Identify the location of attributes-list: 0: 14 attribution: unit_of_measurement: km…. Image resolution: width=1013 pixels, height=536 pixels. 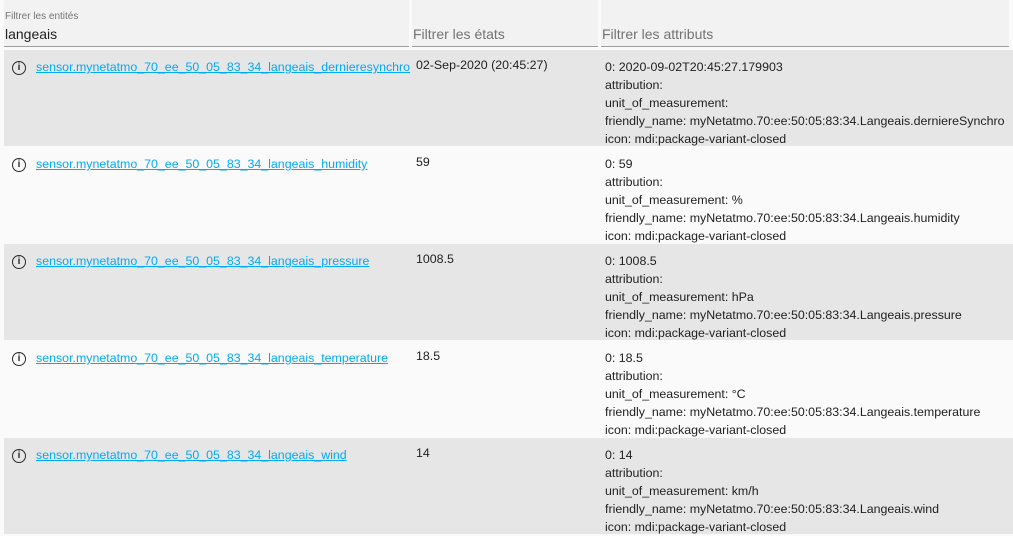
(772, 491).